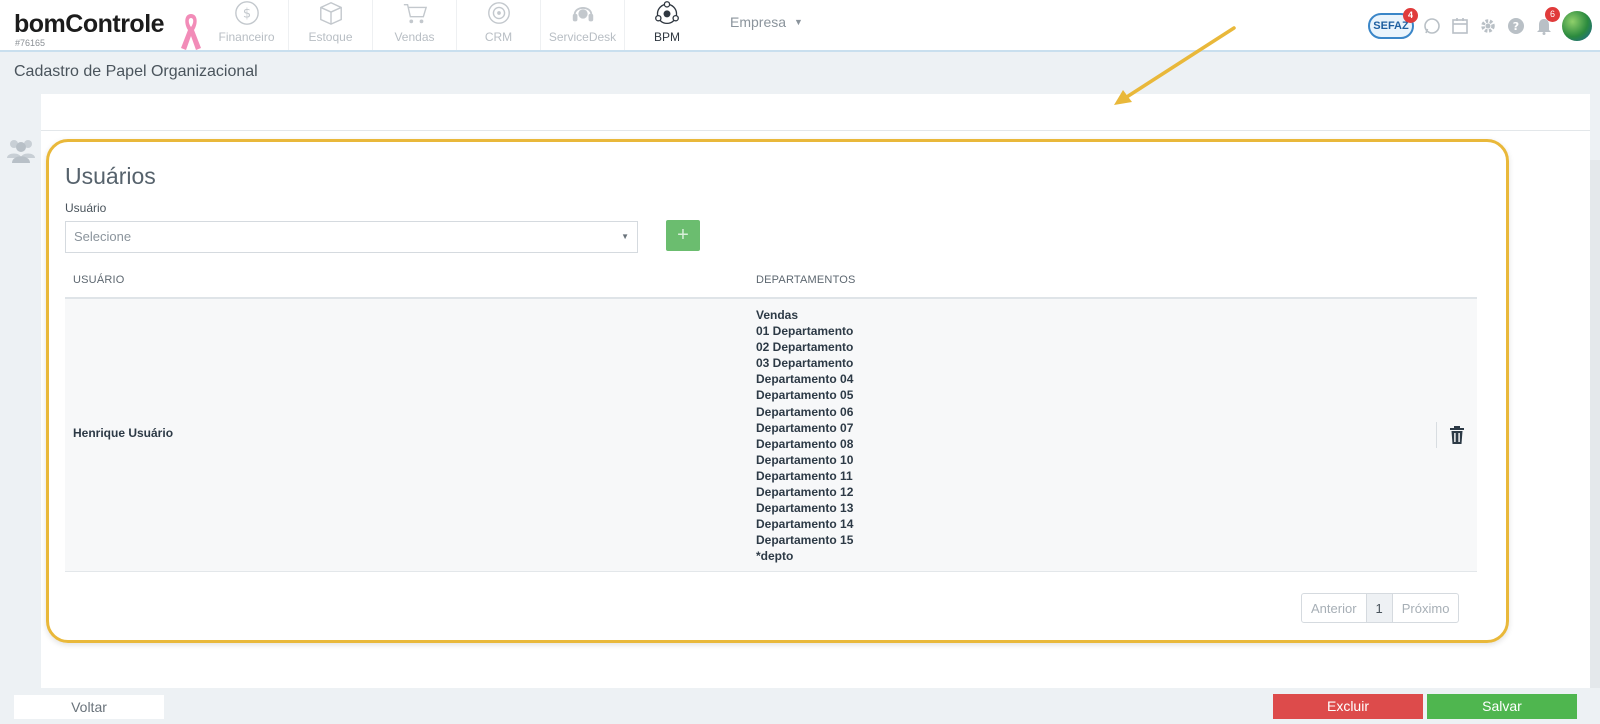 The height and width of the screenshot is (724, 1600). Describe the element at coordinates (123, 433) in the screenshot. I see `row-user-name: Henrique Usuário` at that location.